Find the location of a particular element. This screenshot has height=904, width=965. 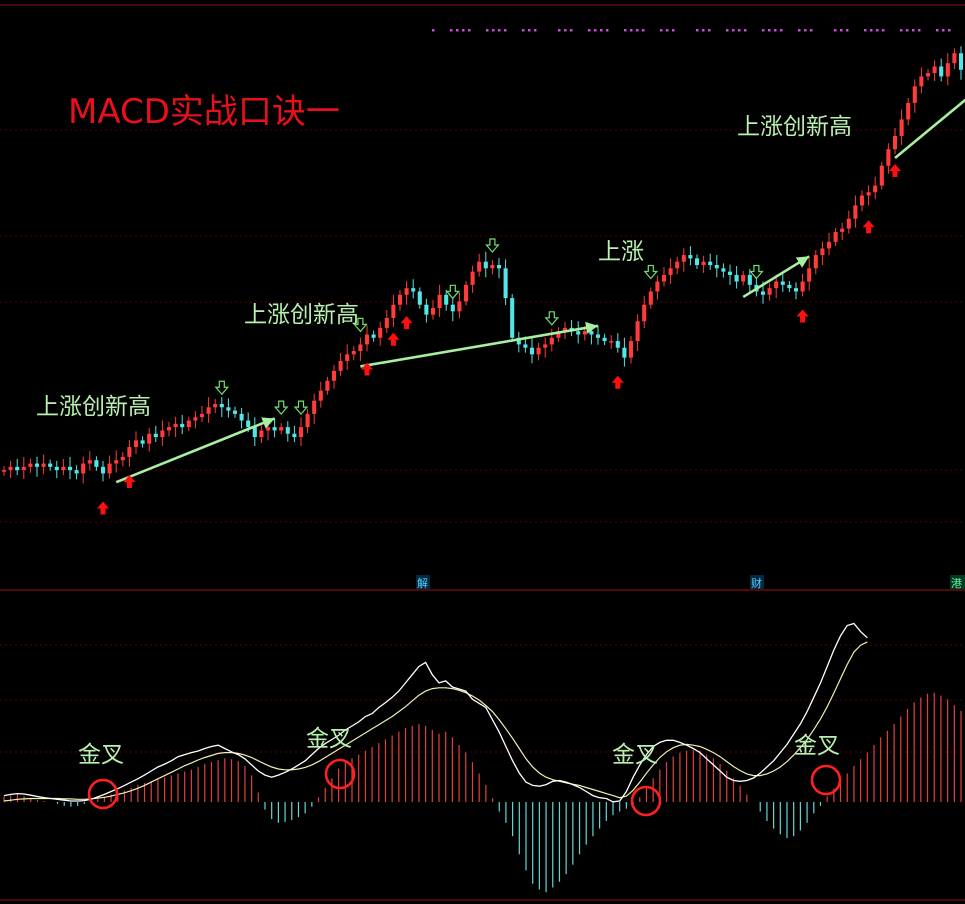

annotation-rise-2: 上涨创新高 is located at coordinates (301, 315).